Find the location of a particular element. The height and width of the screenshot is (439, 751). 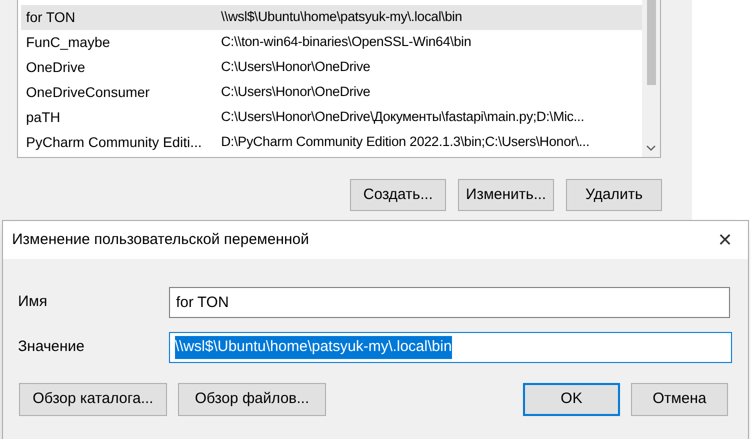

ok-button: OK is located at coordinates (571, 399).